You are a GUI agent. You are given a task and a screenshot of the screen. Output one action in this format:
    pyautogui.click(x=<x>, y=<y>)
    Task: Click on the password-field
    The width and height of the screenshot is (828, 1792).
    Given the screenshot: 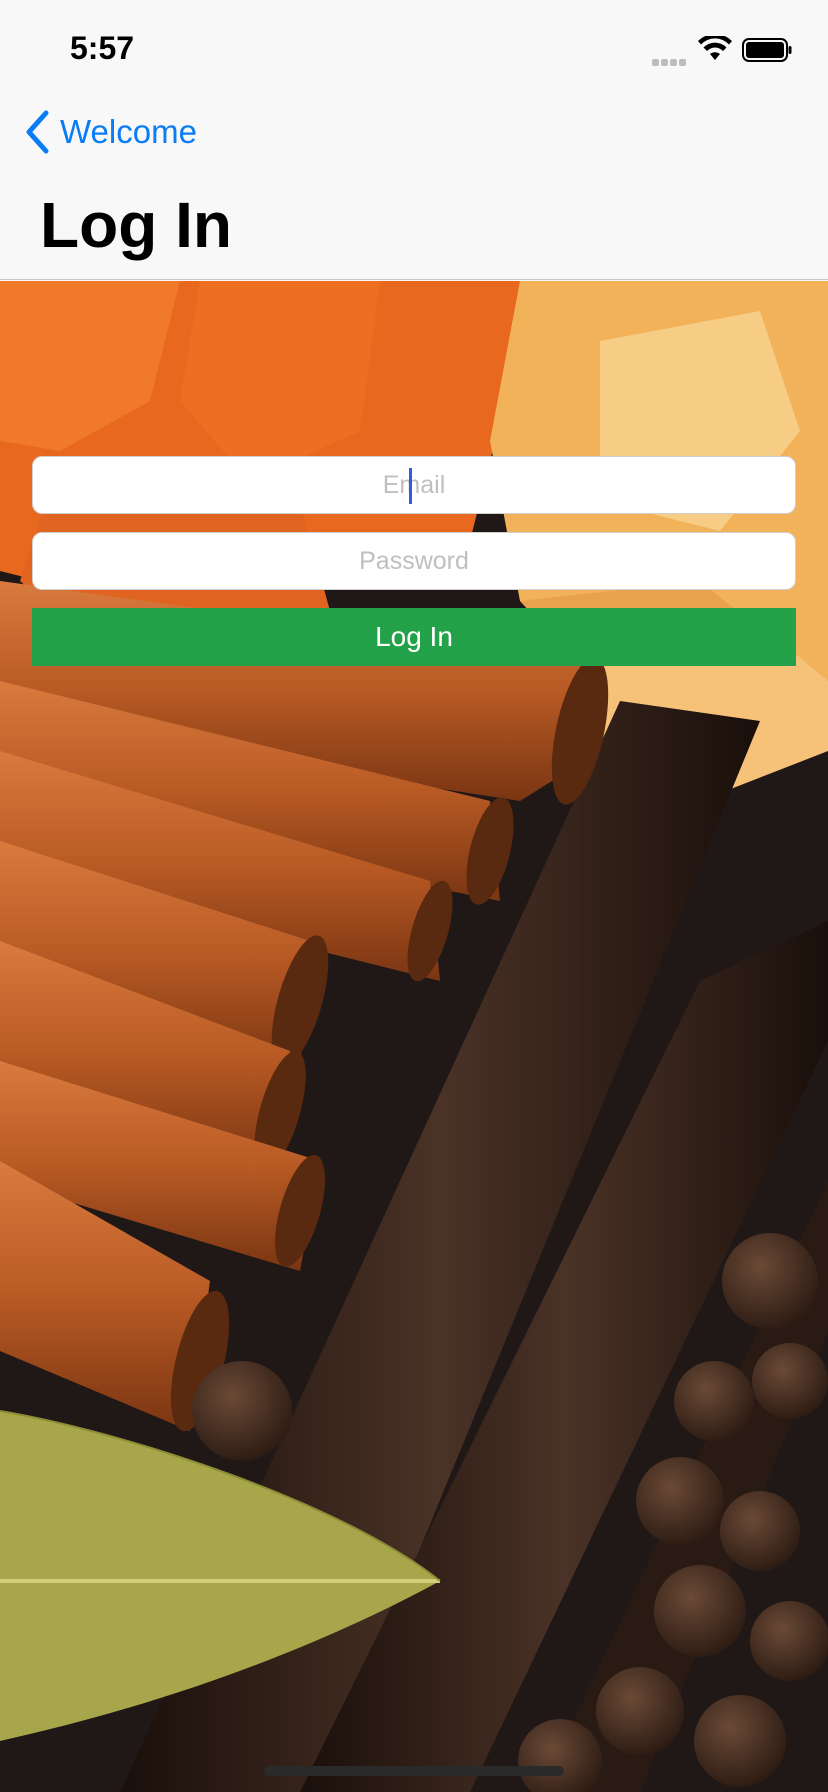 What is the action you would take?
    pyautogui.click(x=414, y=561)
    